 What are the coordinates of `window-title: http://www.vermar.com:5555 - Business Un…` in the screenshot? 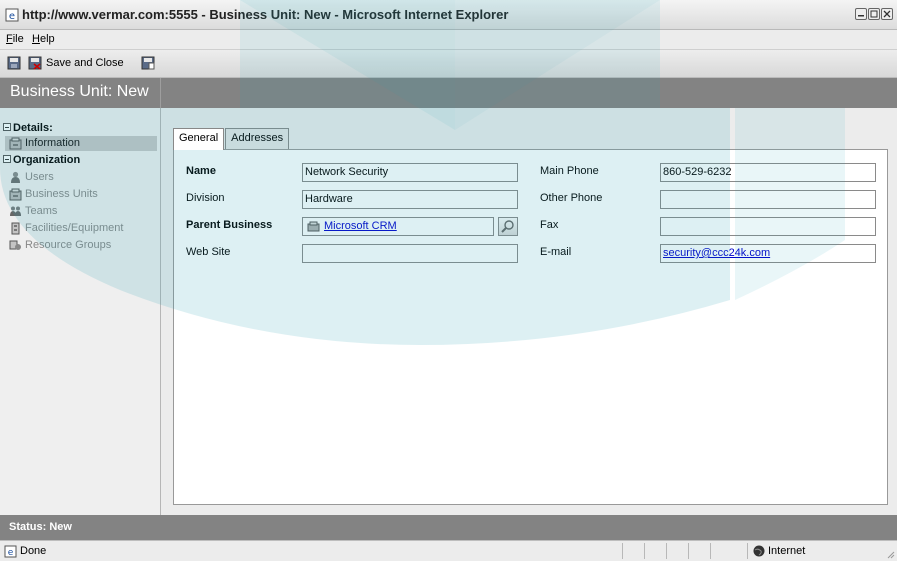 It's located at (265, 14).